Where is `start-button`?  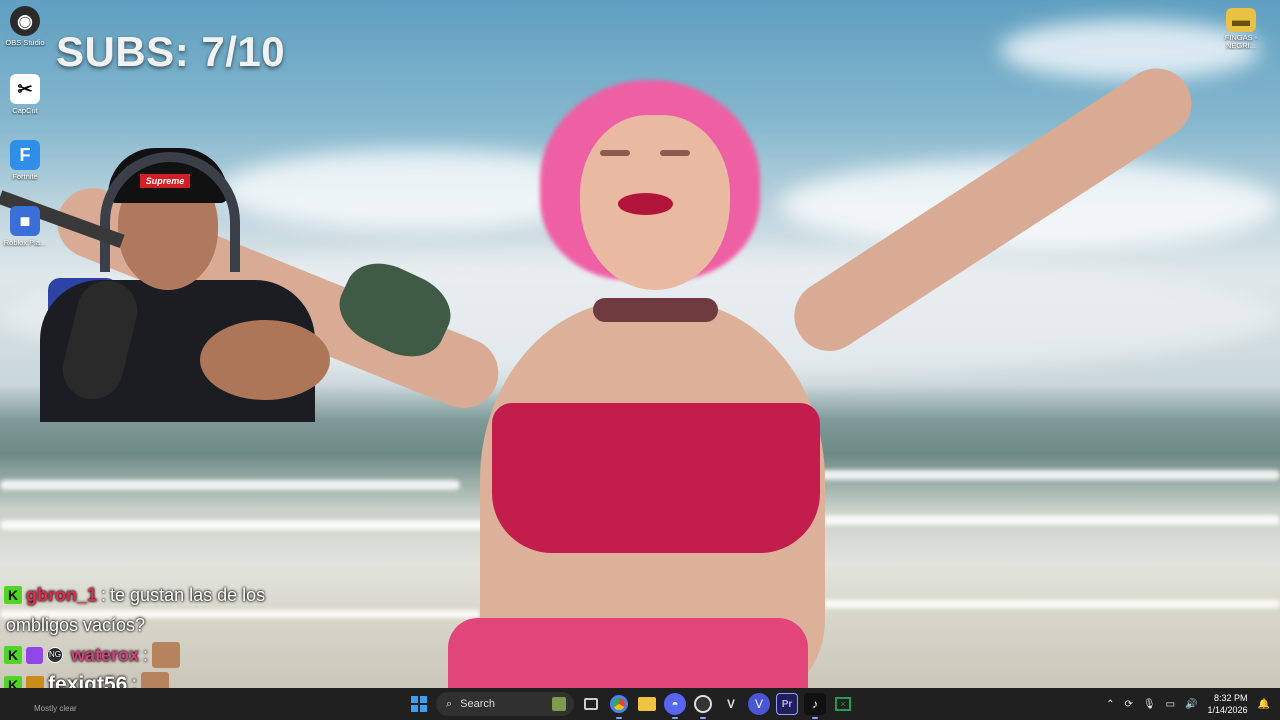
start-button is located at coordinates (419, 704).